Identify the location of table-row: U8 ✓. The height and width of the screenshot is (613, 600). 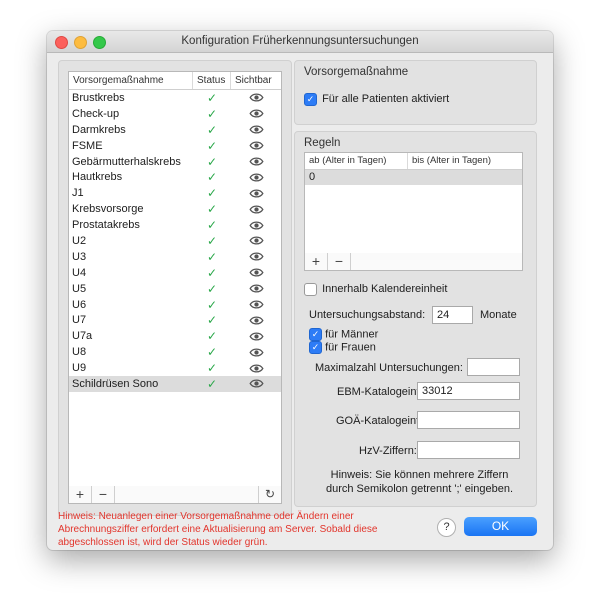
(175, 352).